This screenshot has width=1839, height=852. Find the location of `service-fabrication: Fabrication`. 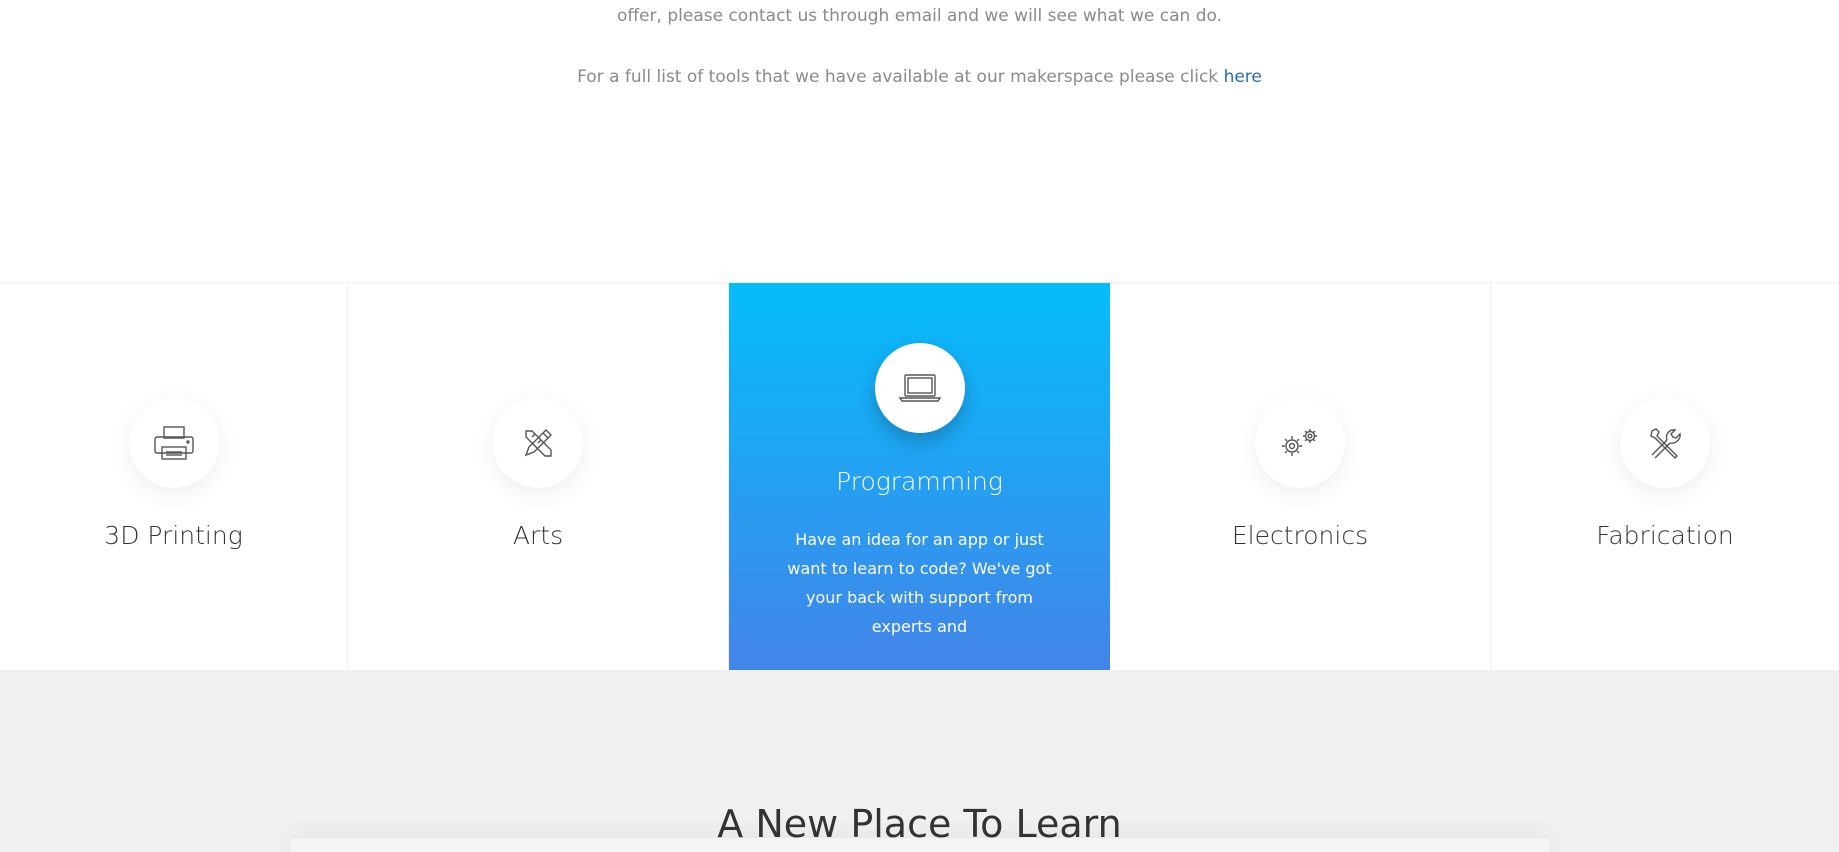

service-fabrication: Fabrication is located at coordinates (1665, 477).